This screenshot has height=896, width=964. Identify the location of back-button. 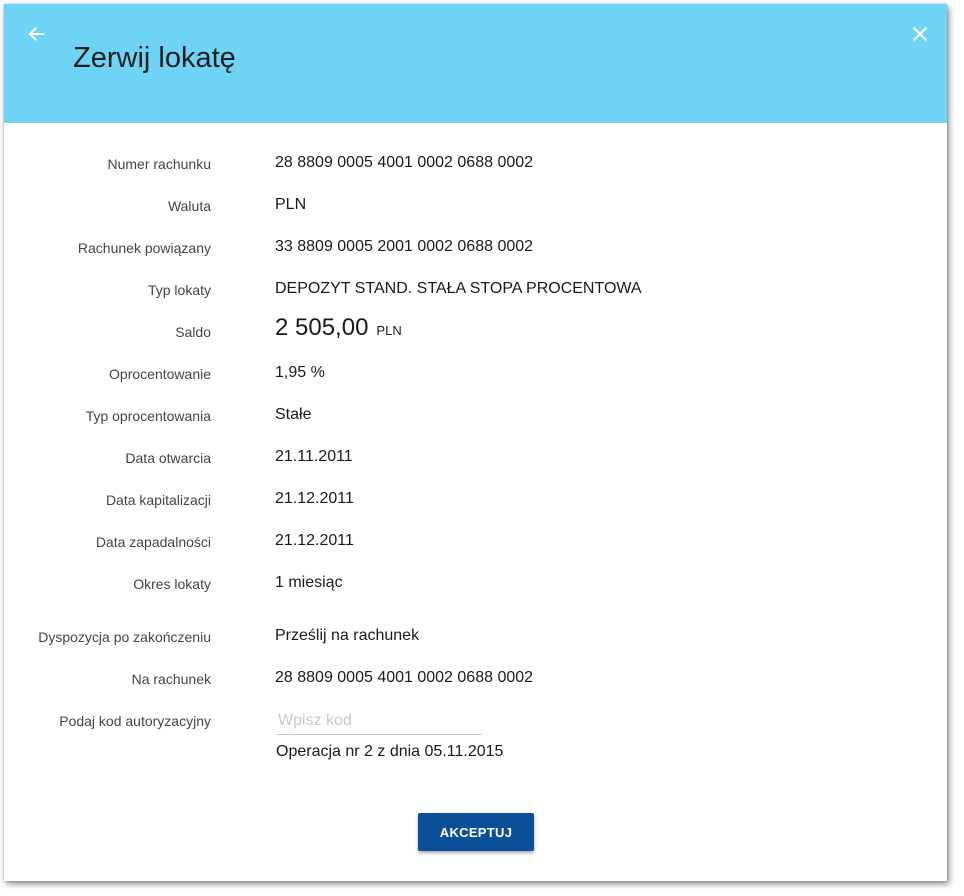
(36, 34).